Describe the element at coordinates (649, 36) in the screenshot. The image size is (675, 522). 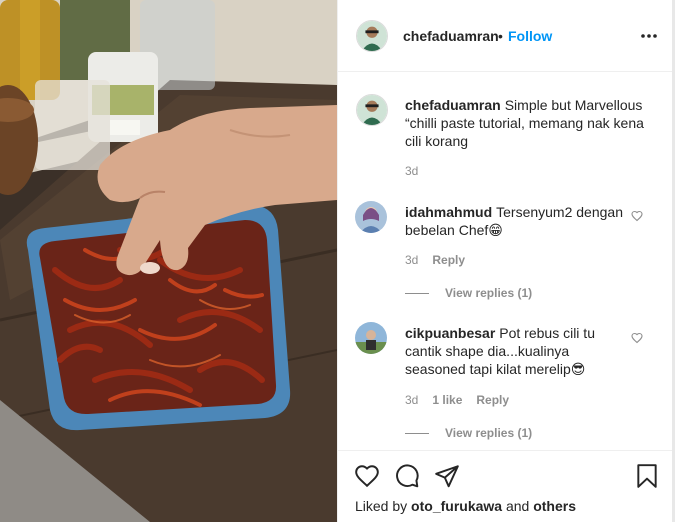
I see `more-horizontal-icon` at that location.